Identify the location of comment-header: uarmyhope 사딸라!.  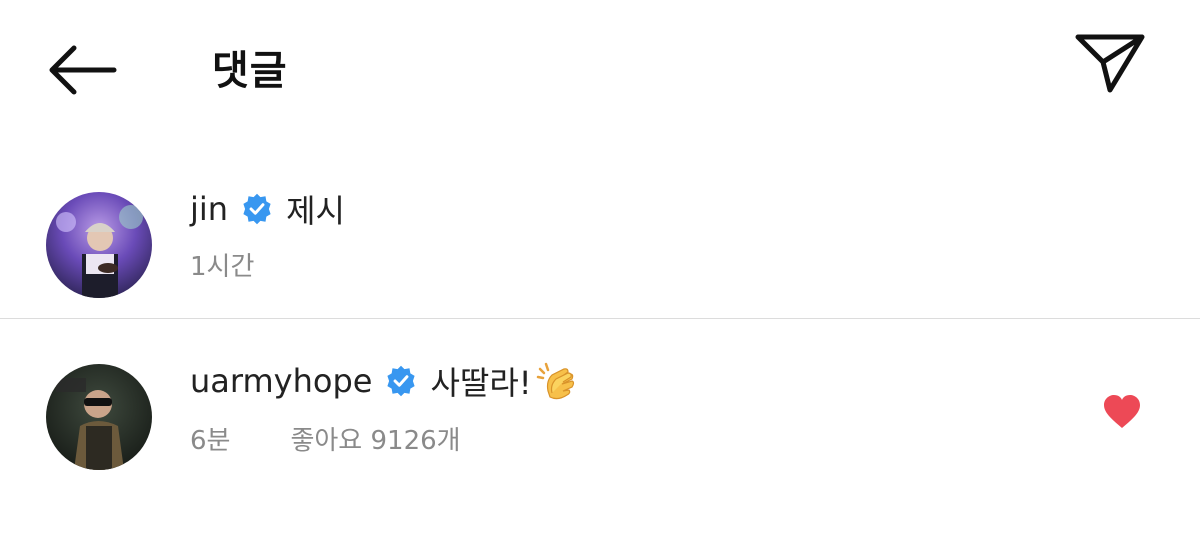
(385, 381).